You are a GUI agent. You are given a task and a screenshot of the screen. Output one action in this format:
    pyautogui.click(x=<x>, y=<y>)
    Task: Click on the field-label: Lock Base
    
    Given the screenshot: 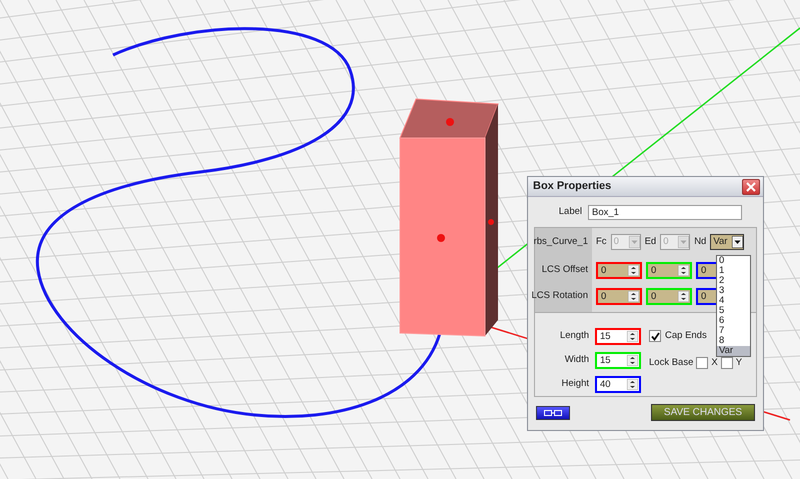 What is the action you would take?
    pyautogui.click(x=671, y=363)
    